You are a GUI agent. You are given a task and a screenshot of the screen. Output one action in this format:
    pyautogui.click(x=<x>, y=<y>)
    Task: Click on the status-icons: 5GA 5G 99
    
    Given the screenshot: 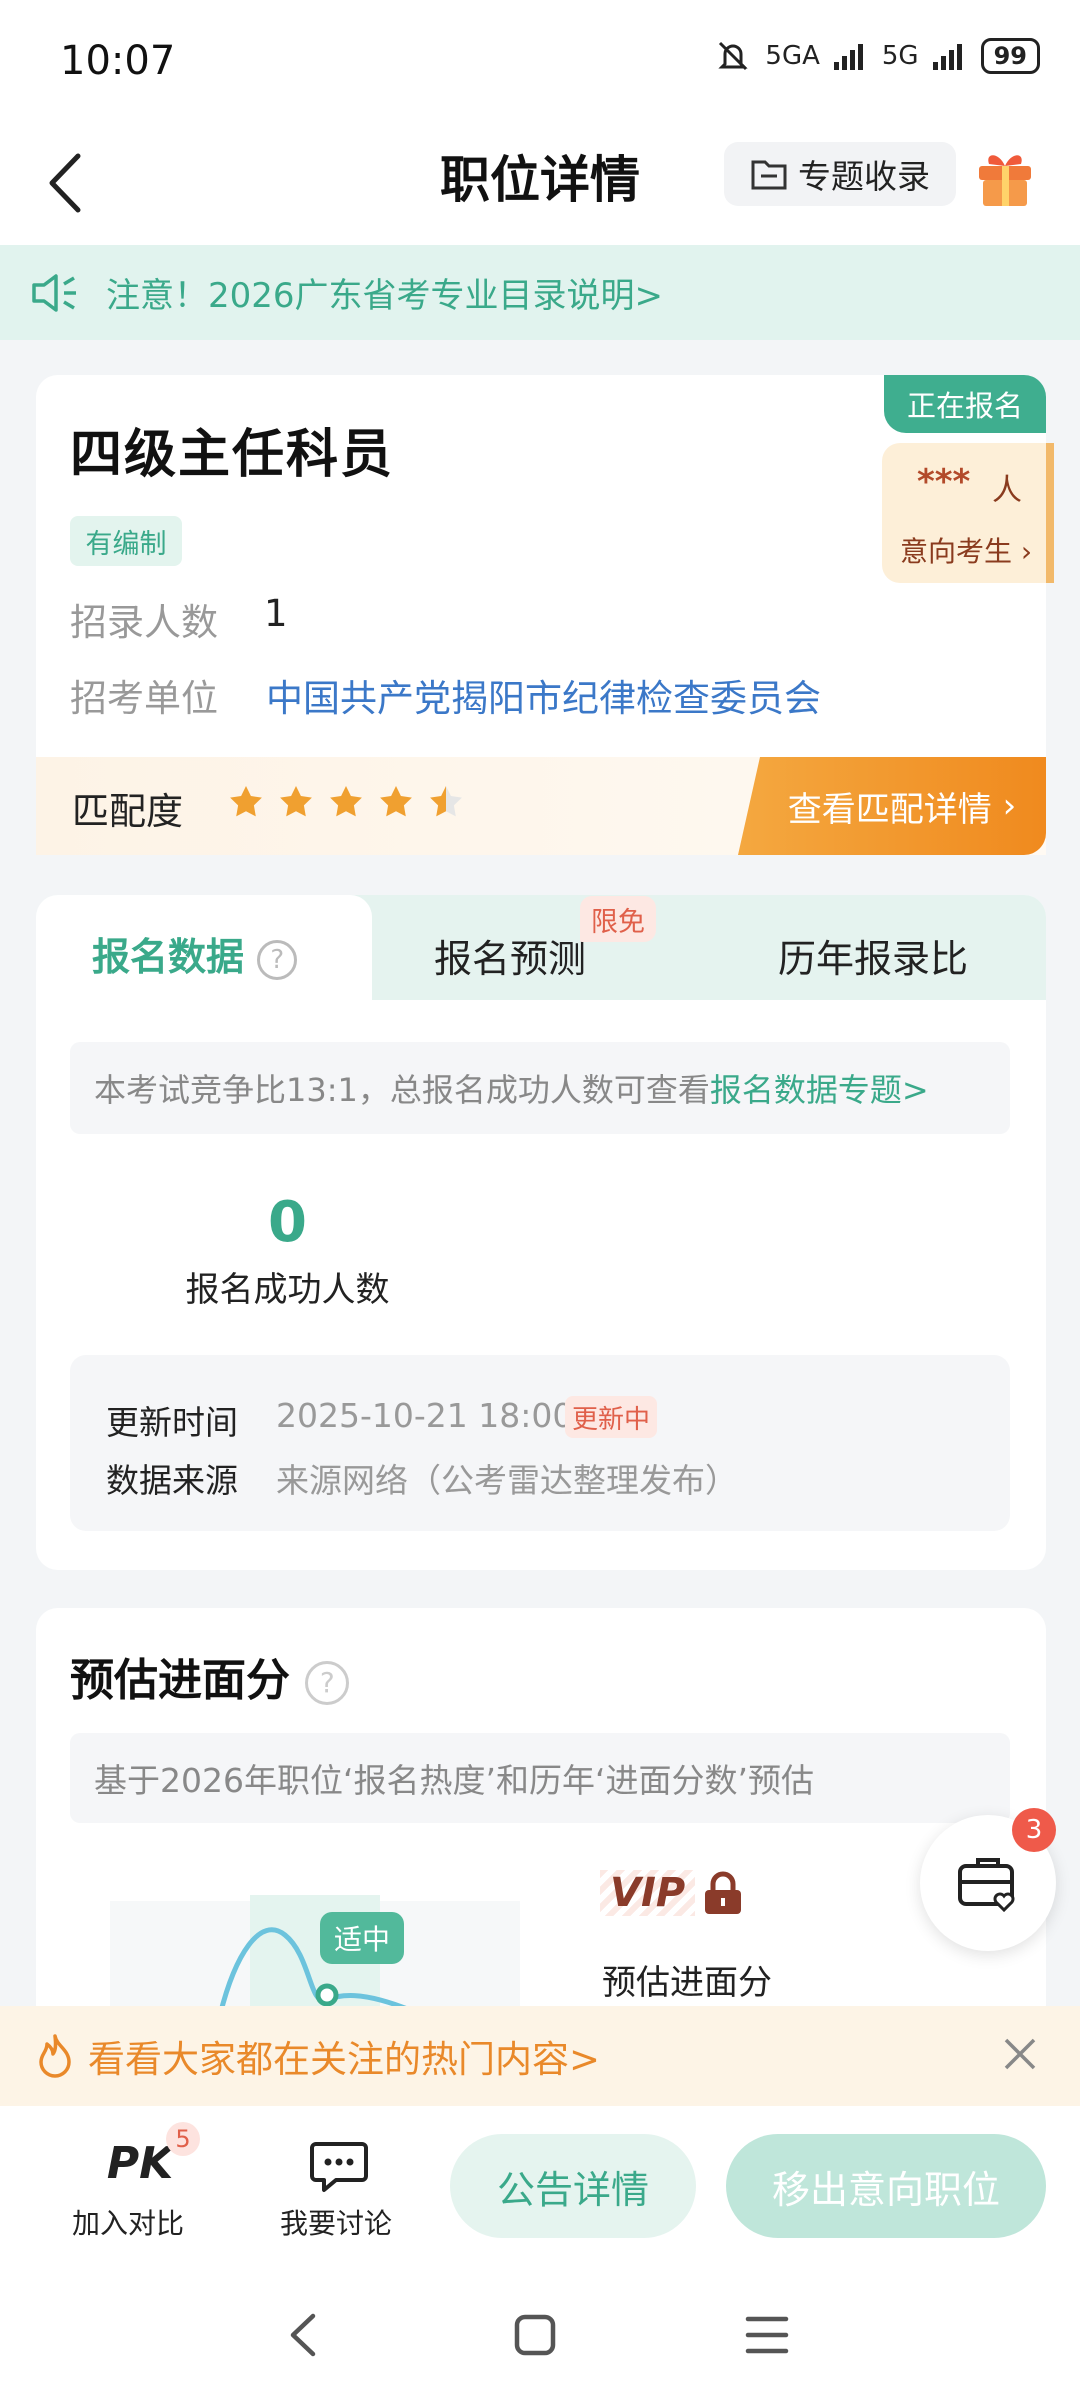 What is the action you would take?
    pyautogui.click(x=877, y=56)
    